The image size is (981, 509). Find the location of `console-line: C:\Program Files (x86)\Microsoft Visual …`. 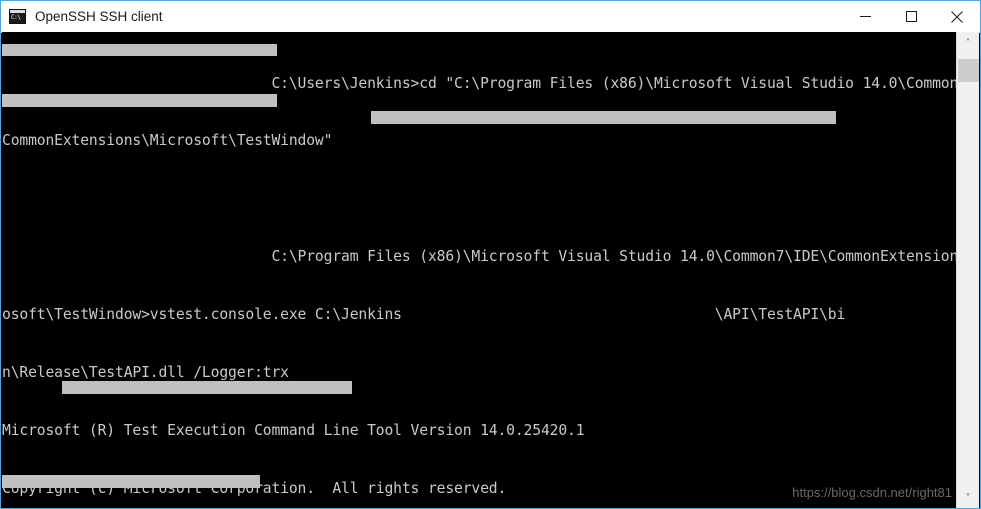

console-line: C:\Program Files (x86)\Microsoft Visual … is located at coordinates (479, 257).